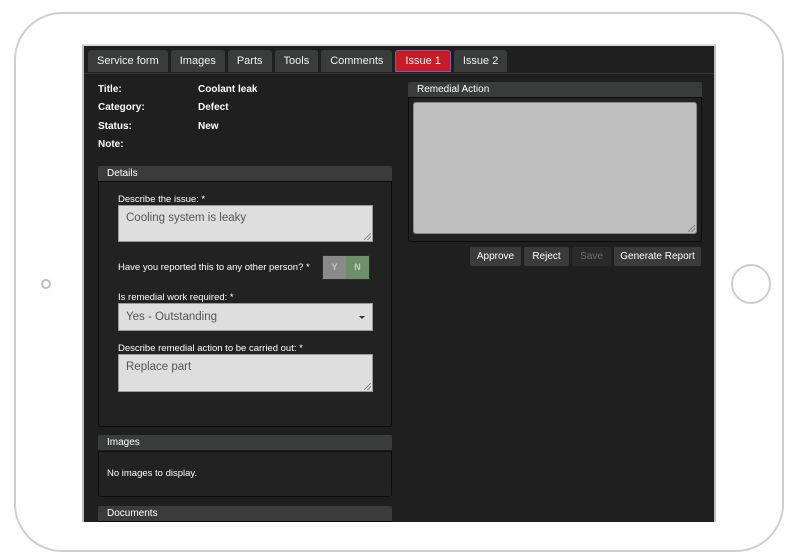  What do you see at coordinates (245, 442) in the screenshot?
I see `images-heading: Images` at bounding box center [245, 442].